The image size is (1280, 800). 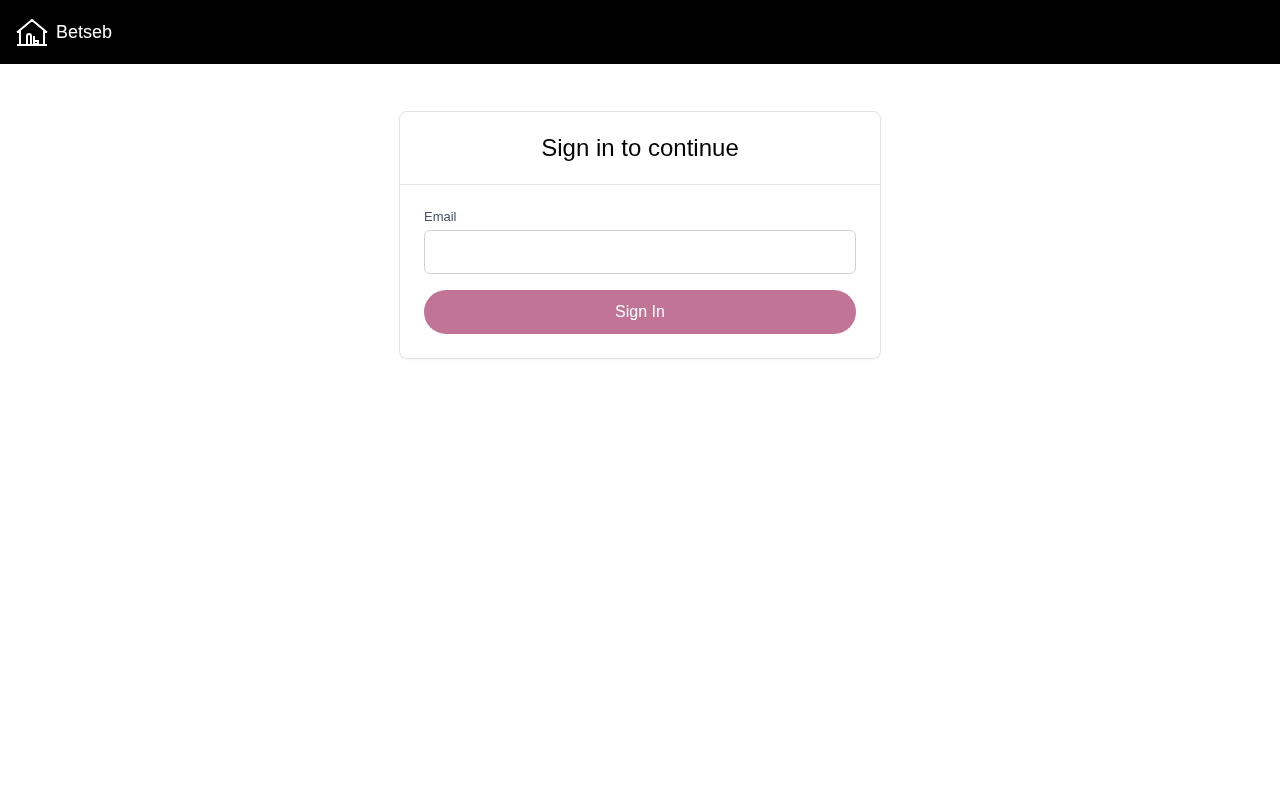 What do you see at coordinates (640, 252) in the screenshot?
I see `email-field` at bounding box center [640, 252].